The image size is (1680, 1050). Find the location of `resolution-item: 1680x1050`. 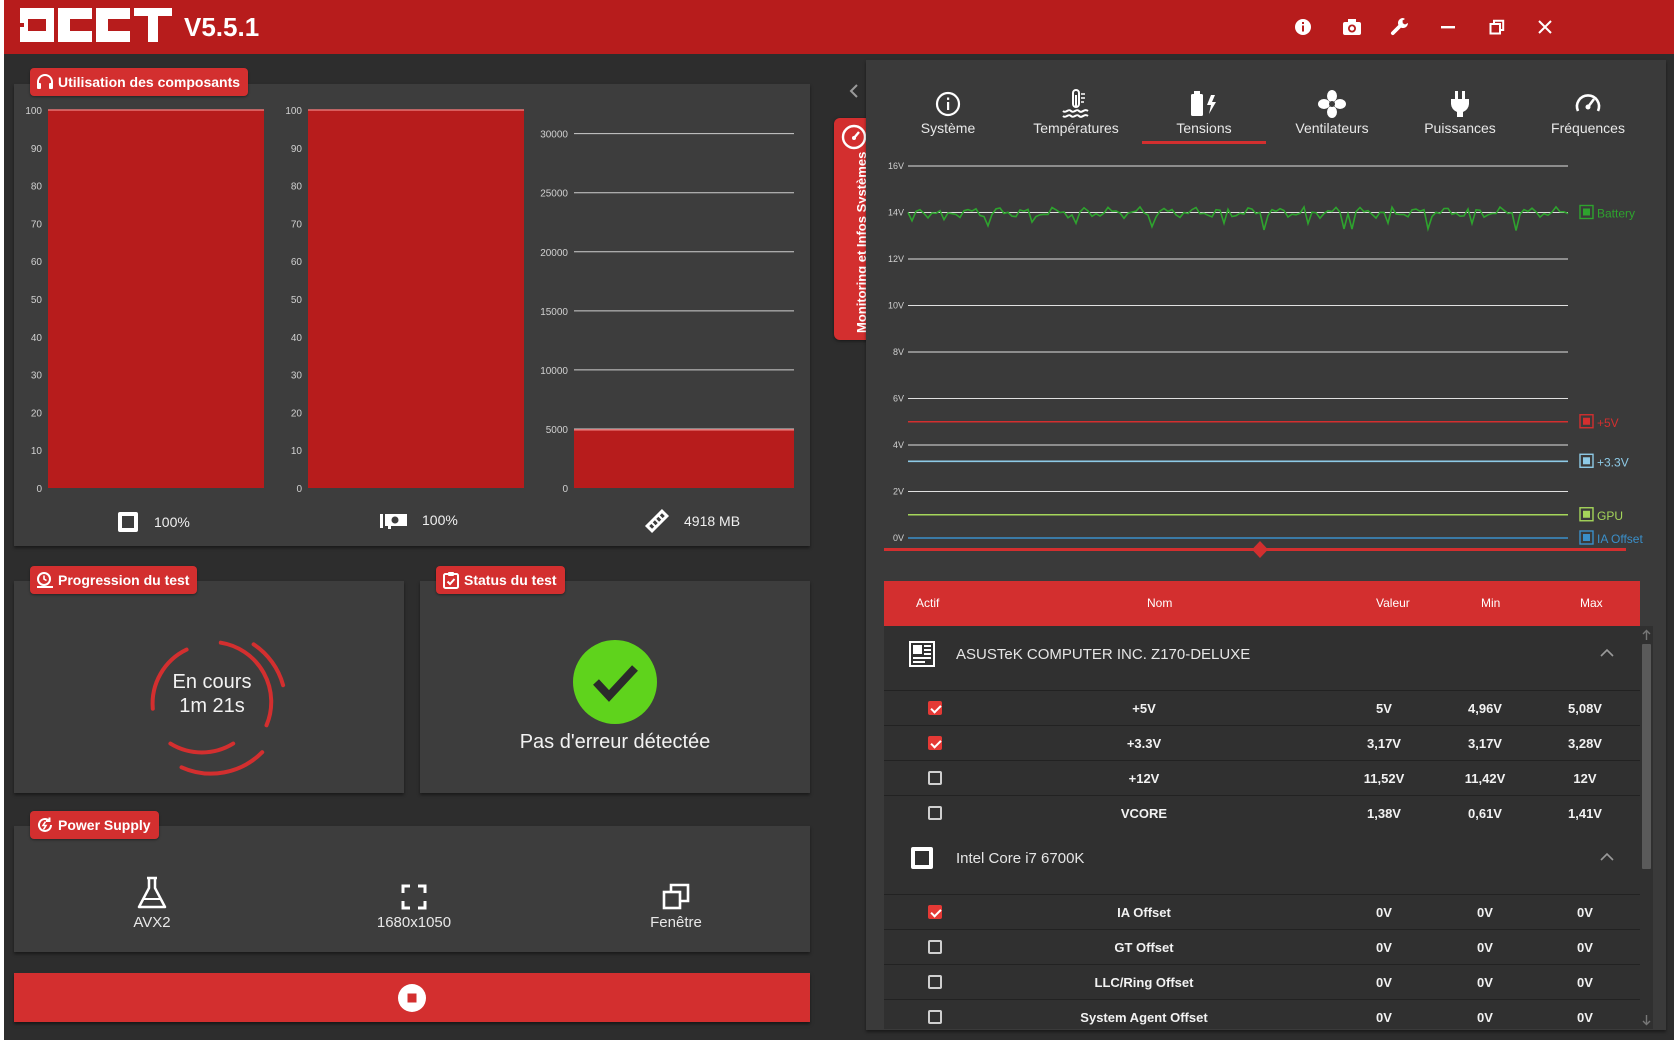

resolution-item: 1680x1050 is located at coordinates (414, 901).